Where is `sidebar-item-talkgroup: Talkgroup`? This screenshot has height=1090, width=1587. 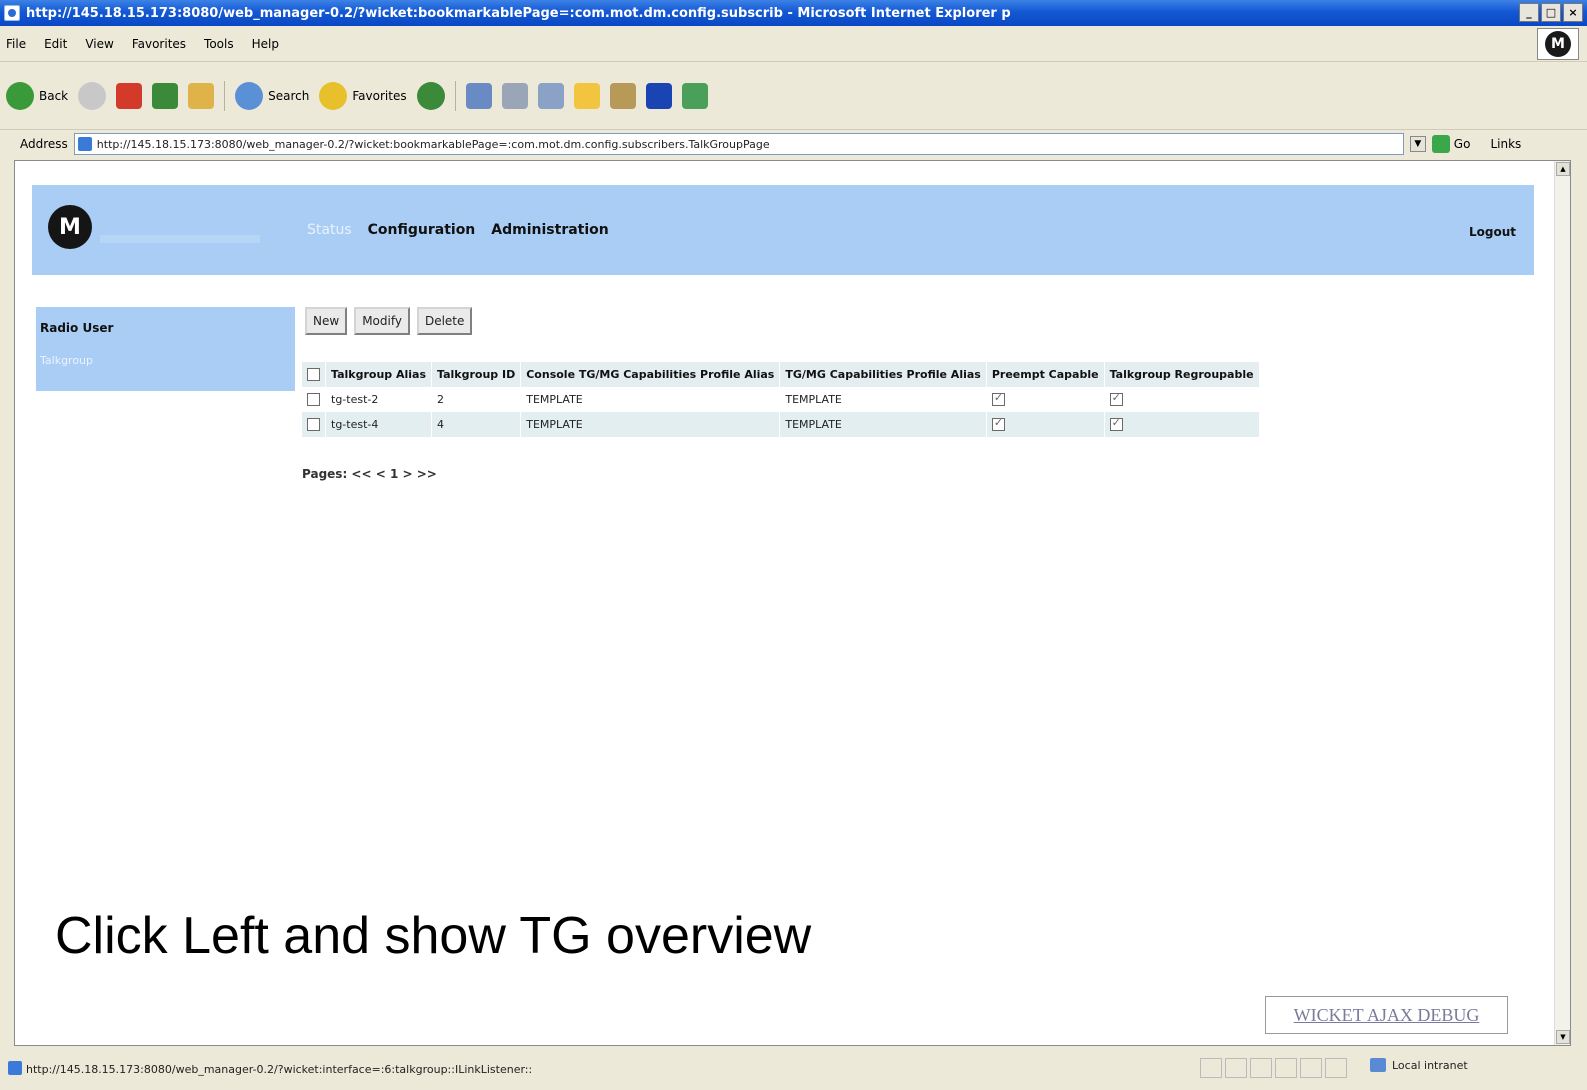 sidebar-item-talkgroup: Talkgroup is located at coordinates (66, 360).